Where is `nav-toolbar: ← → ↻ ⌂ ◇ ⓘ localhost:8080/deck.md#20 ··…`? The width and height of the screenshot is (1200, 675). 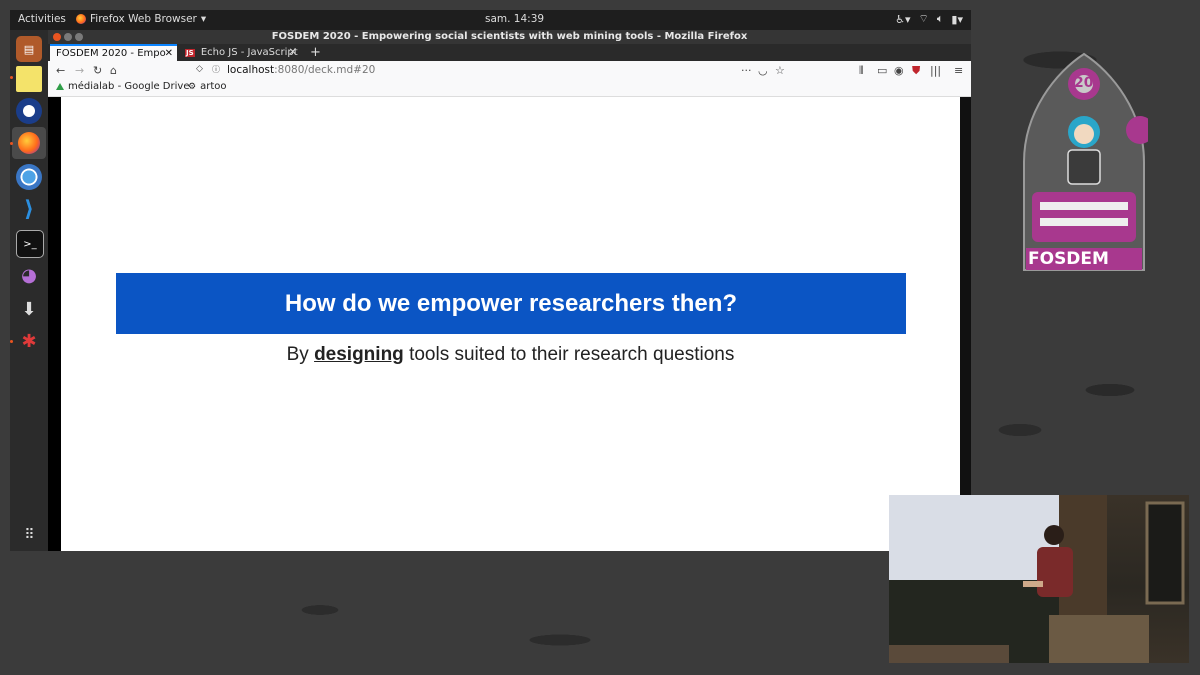
nav-toolbar: ← → ↻ ⌂ ◇ ⓘ localhost:8080/deck.md#20 ··… is located at coordinates (509, 70).